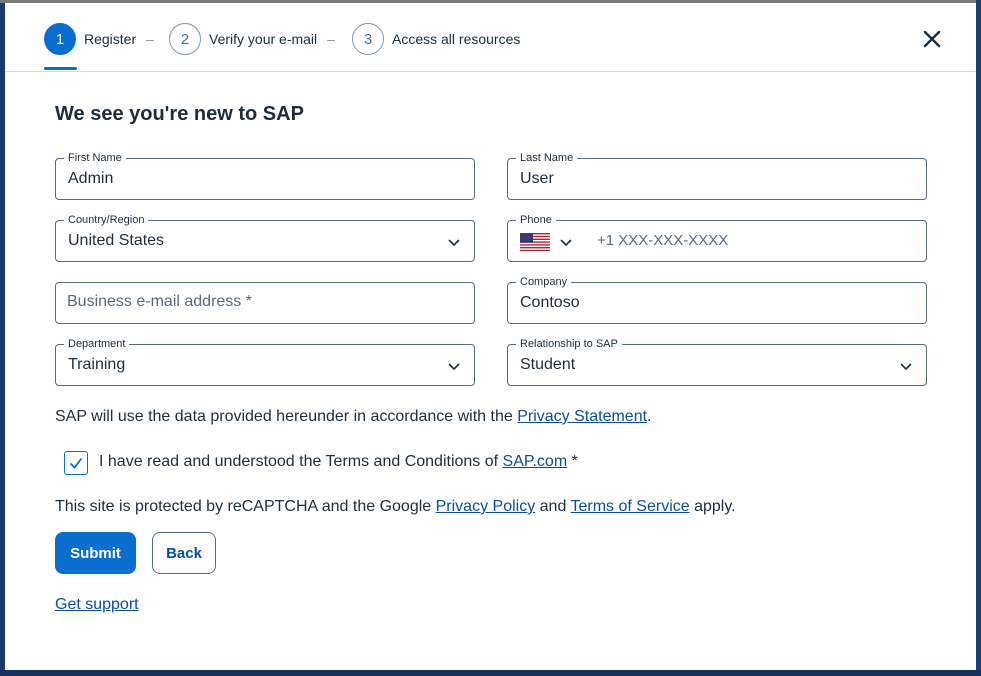 The width and height of the screenshot is (981, 676). Describe the element at coordinates (548, 364) in the screenshot. I see `relationship-value: Student` at that location.